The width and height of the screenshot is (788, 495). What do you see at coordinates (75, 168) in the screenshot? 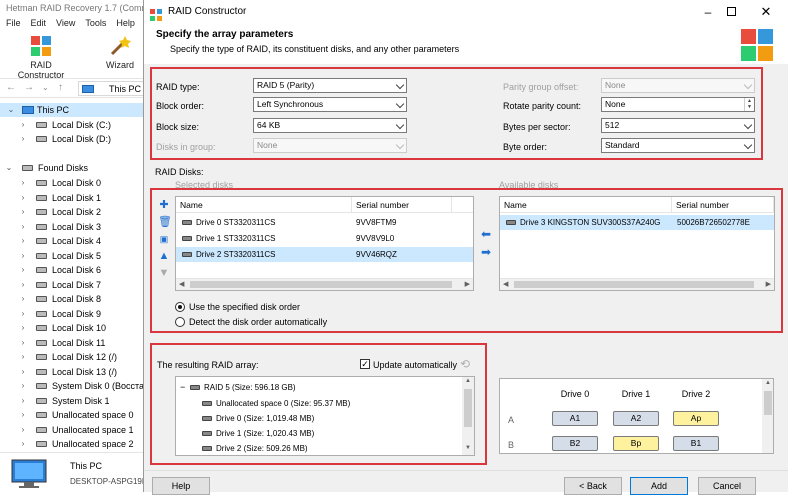
I see `tree-found-disks: ⌄ Found Disks` at bounding box center [75, 168].